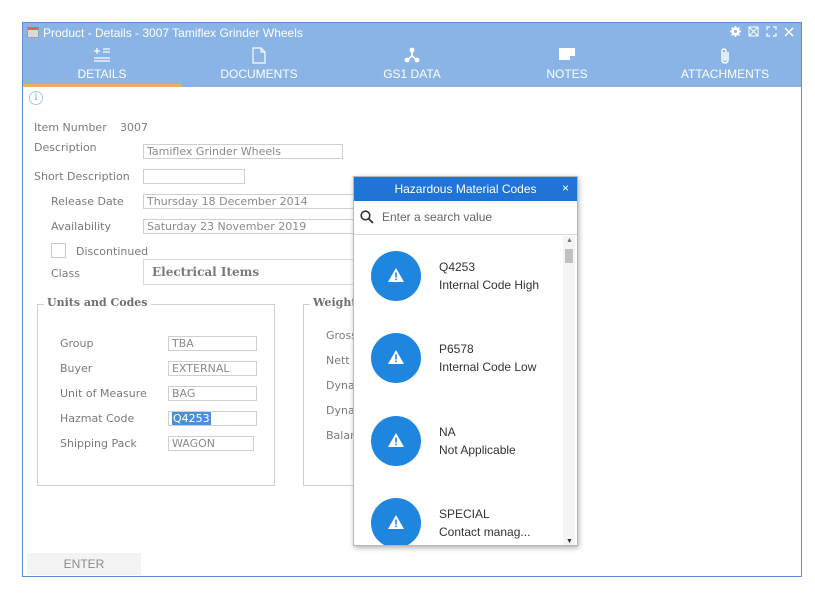 This screenshot has height=595, width=815. I want to click on item-description: Not Applicable, so click(477, 450).